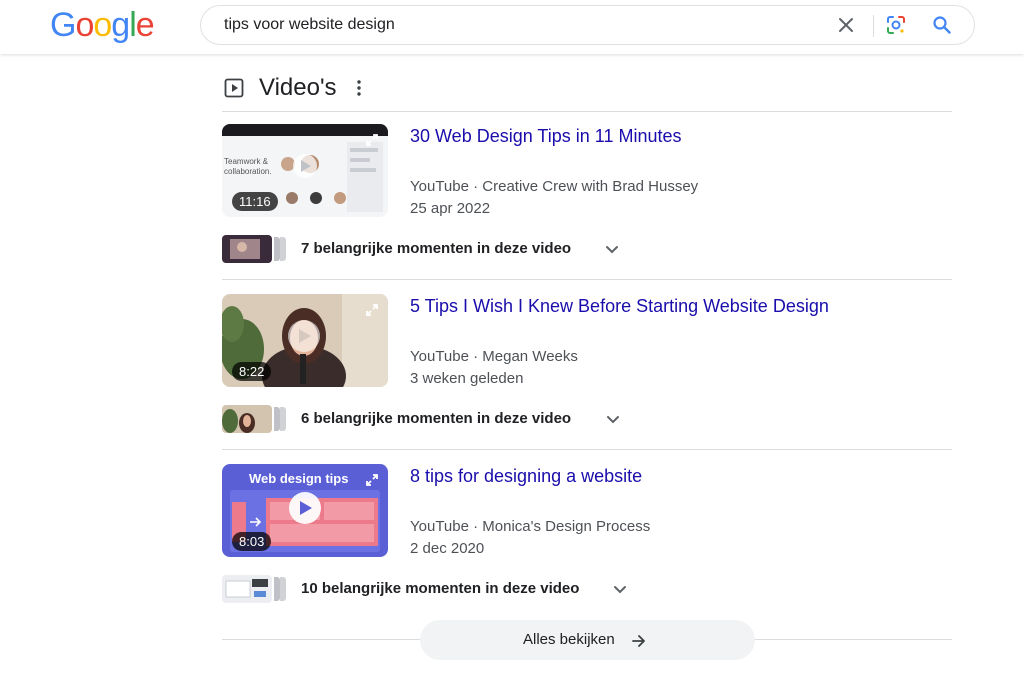 This screenshot has height=681, width=1024. Describe the element at coordinates (545, 136) in the screenshot. I see `video-title-link: 30 Web Design Tips in 11 Minutes` at that location.